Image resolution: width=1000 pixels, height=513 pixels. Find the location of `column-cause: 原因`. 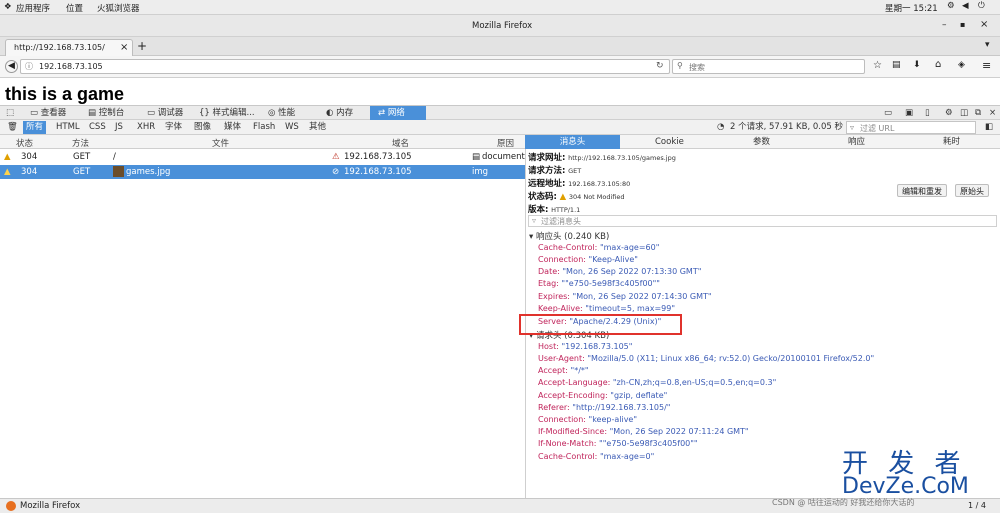

column-cause: 原因 is located at coordinates (505, 143).